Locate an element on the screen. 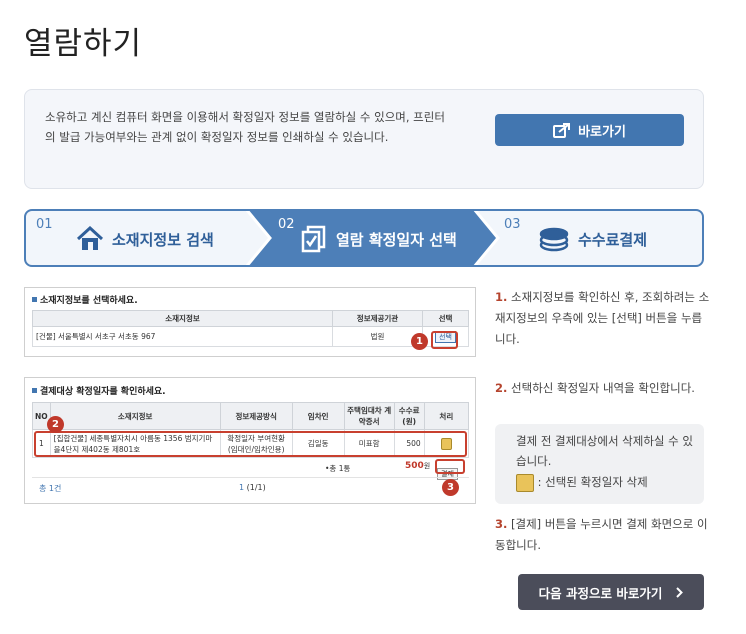 The height and width of the screenshot is (634, 746). instruction-2-number: 2. is located at coordinates (501, 388).